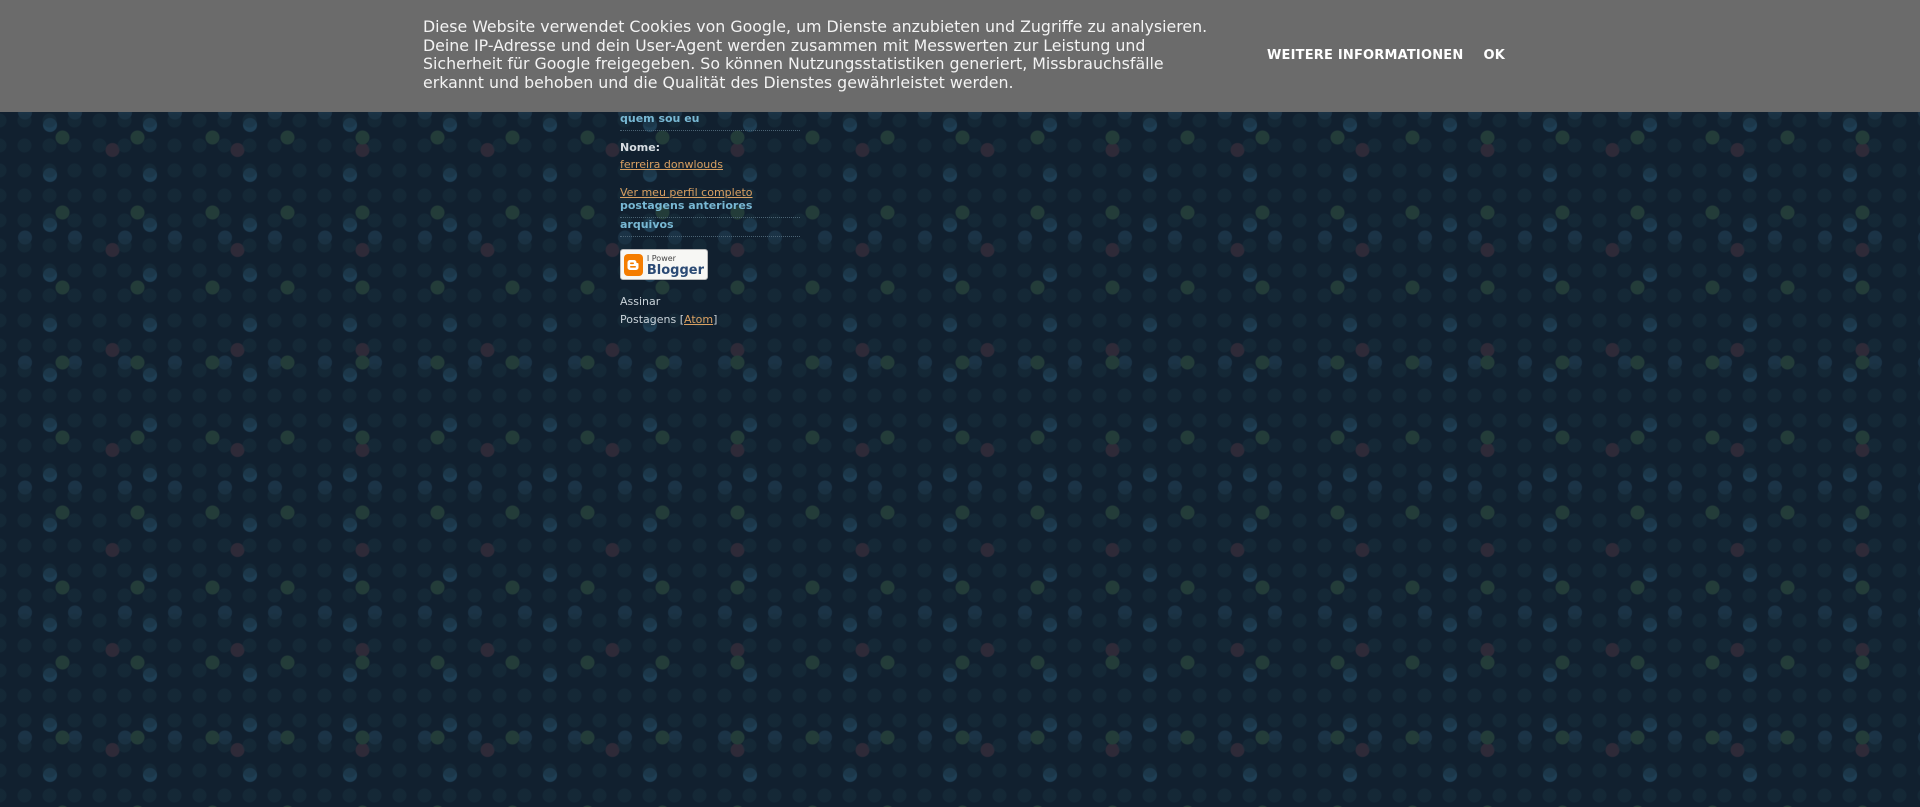 The image size is (1920, 807). I want to click on archives-title: arquivos, so click(710, 227).